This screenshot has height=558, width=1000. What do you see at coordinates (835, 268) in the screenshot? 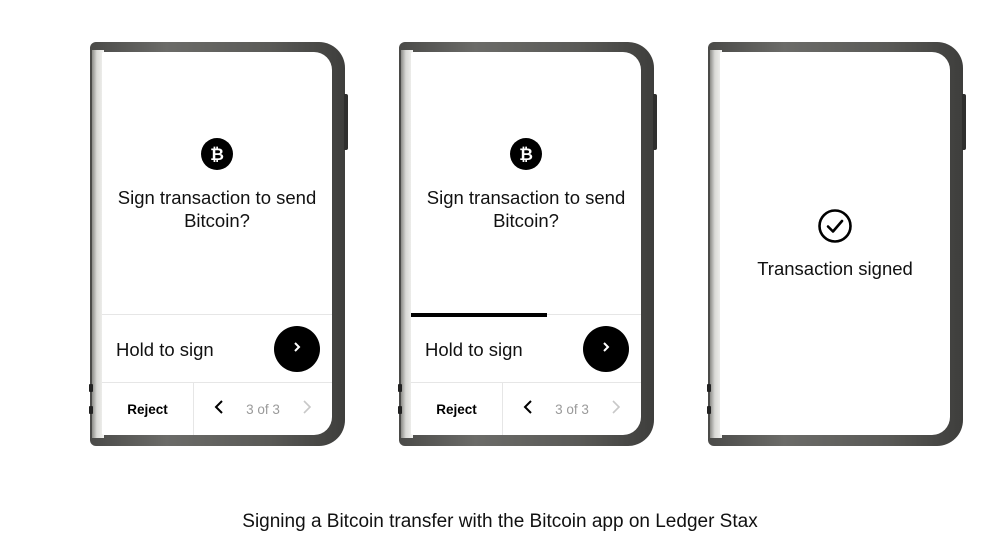
I see `transaction-signed-label: Transaction signed` at bounding box center [835, 268].